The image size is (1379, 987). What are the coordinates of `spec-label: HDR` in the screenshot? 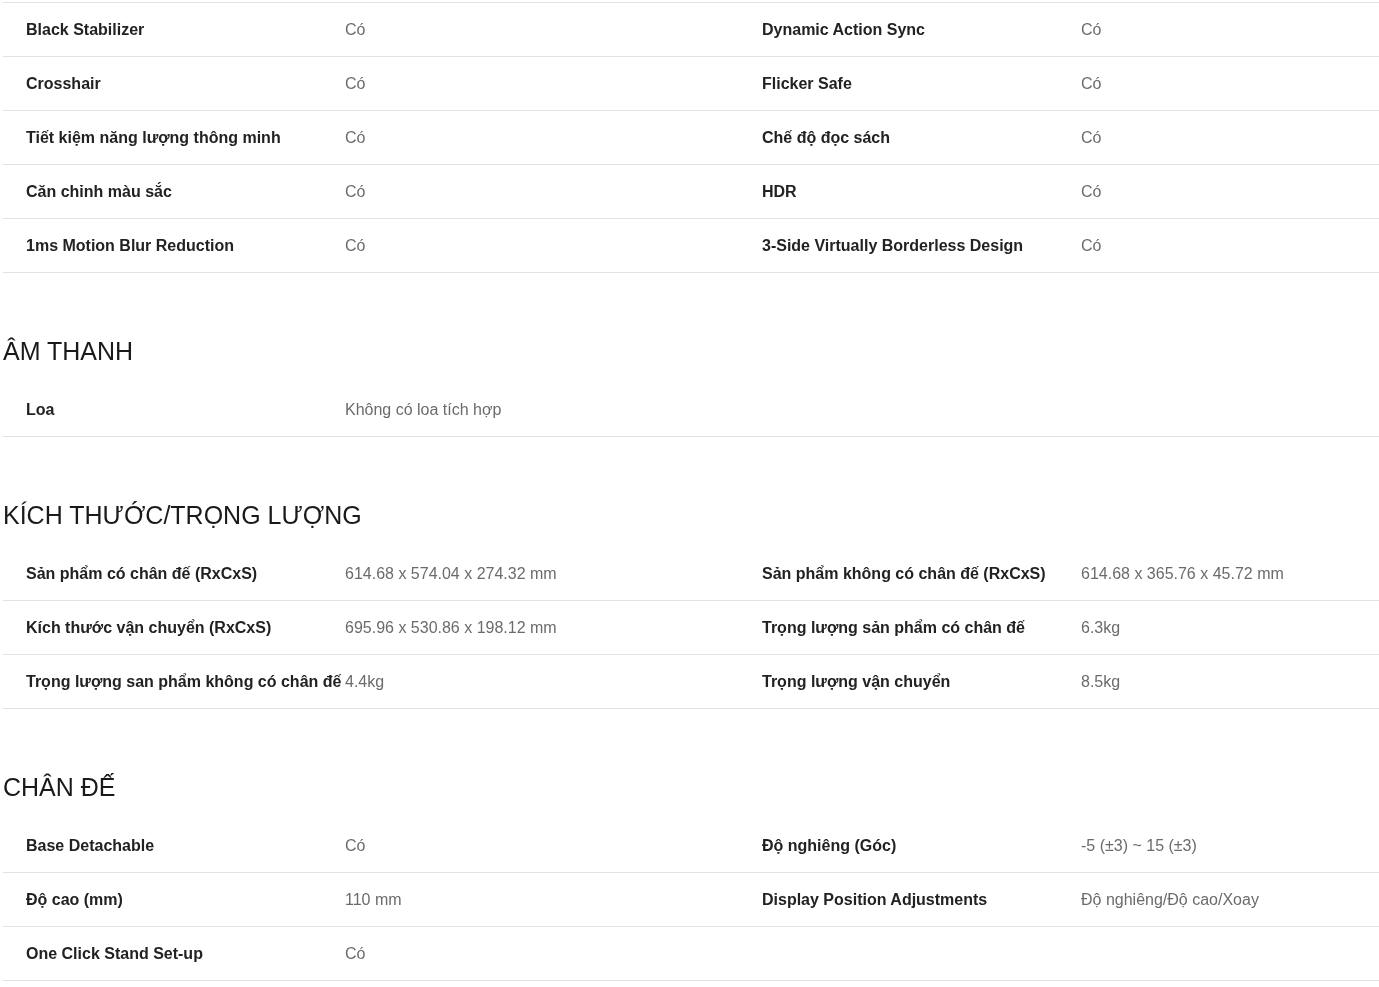 It's located at (780, 191).